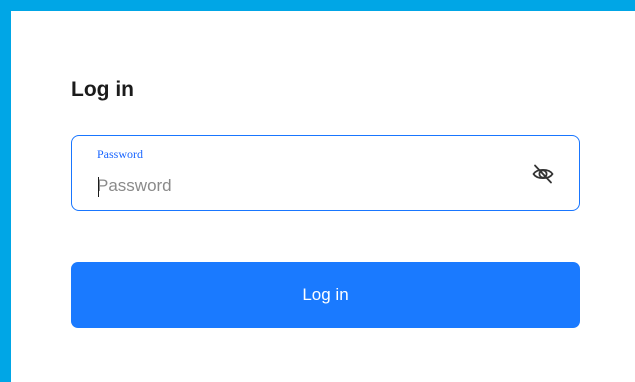 The width and height of the screenshot is (635, 382). I want to click on toggle-password-visibility-button, so click(543, 174).